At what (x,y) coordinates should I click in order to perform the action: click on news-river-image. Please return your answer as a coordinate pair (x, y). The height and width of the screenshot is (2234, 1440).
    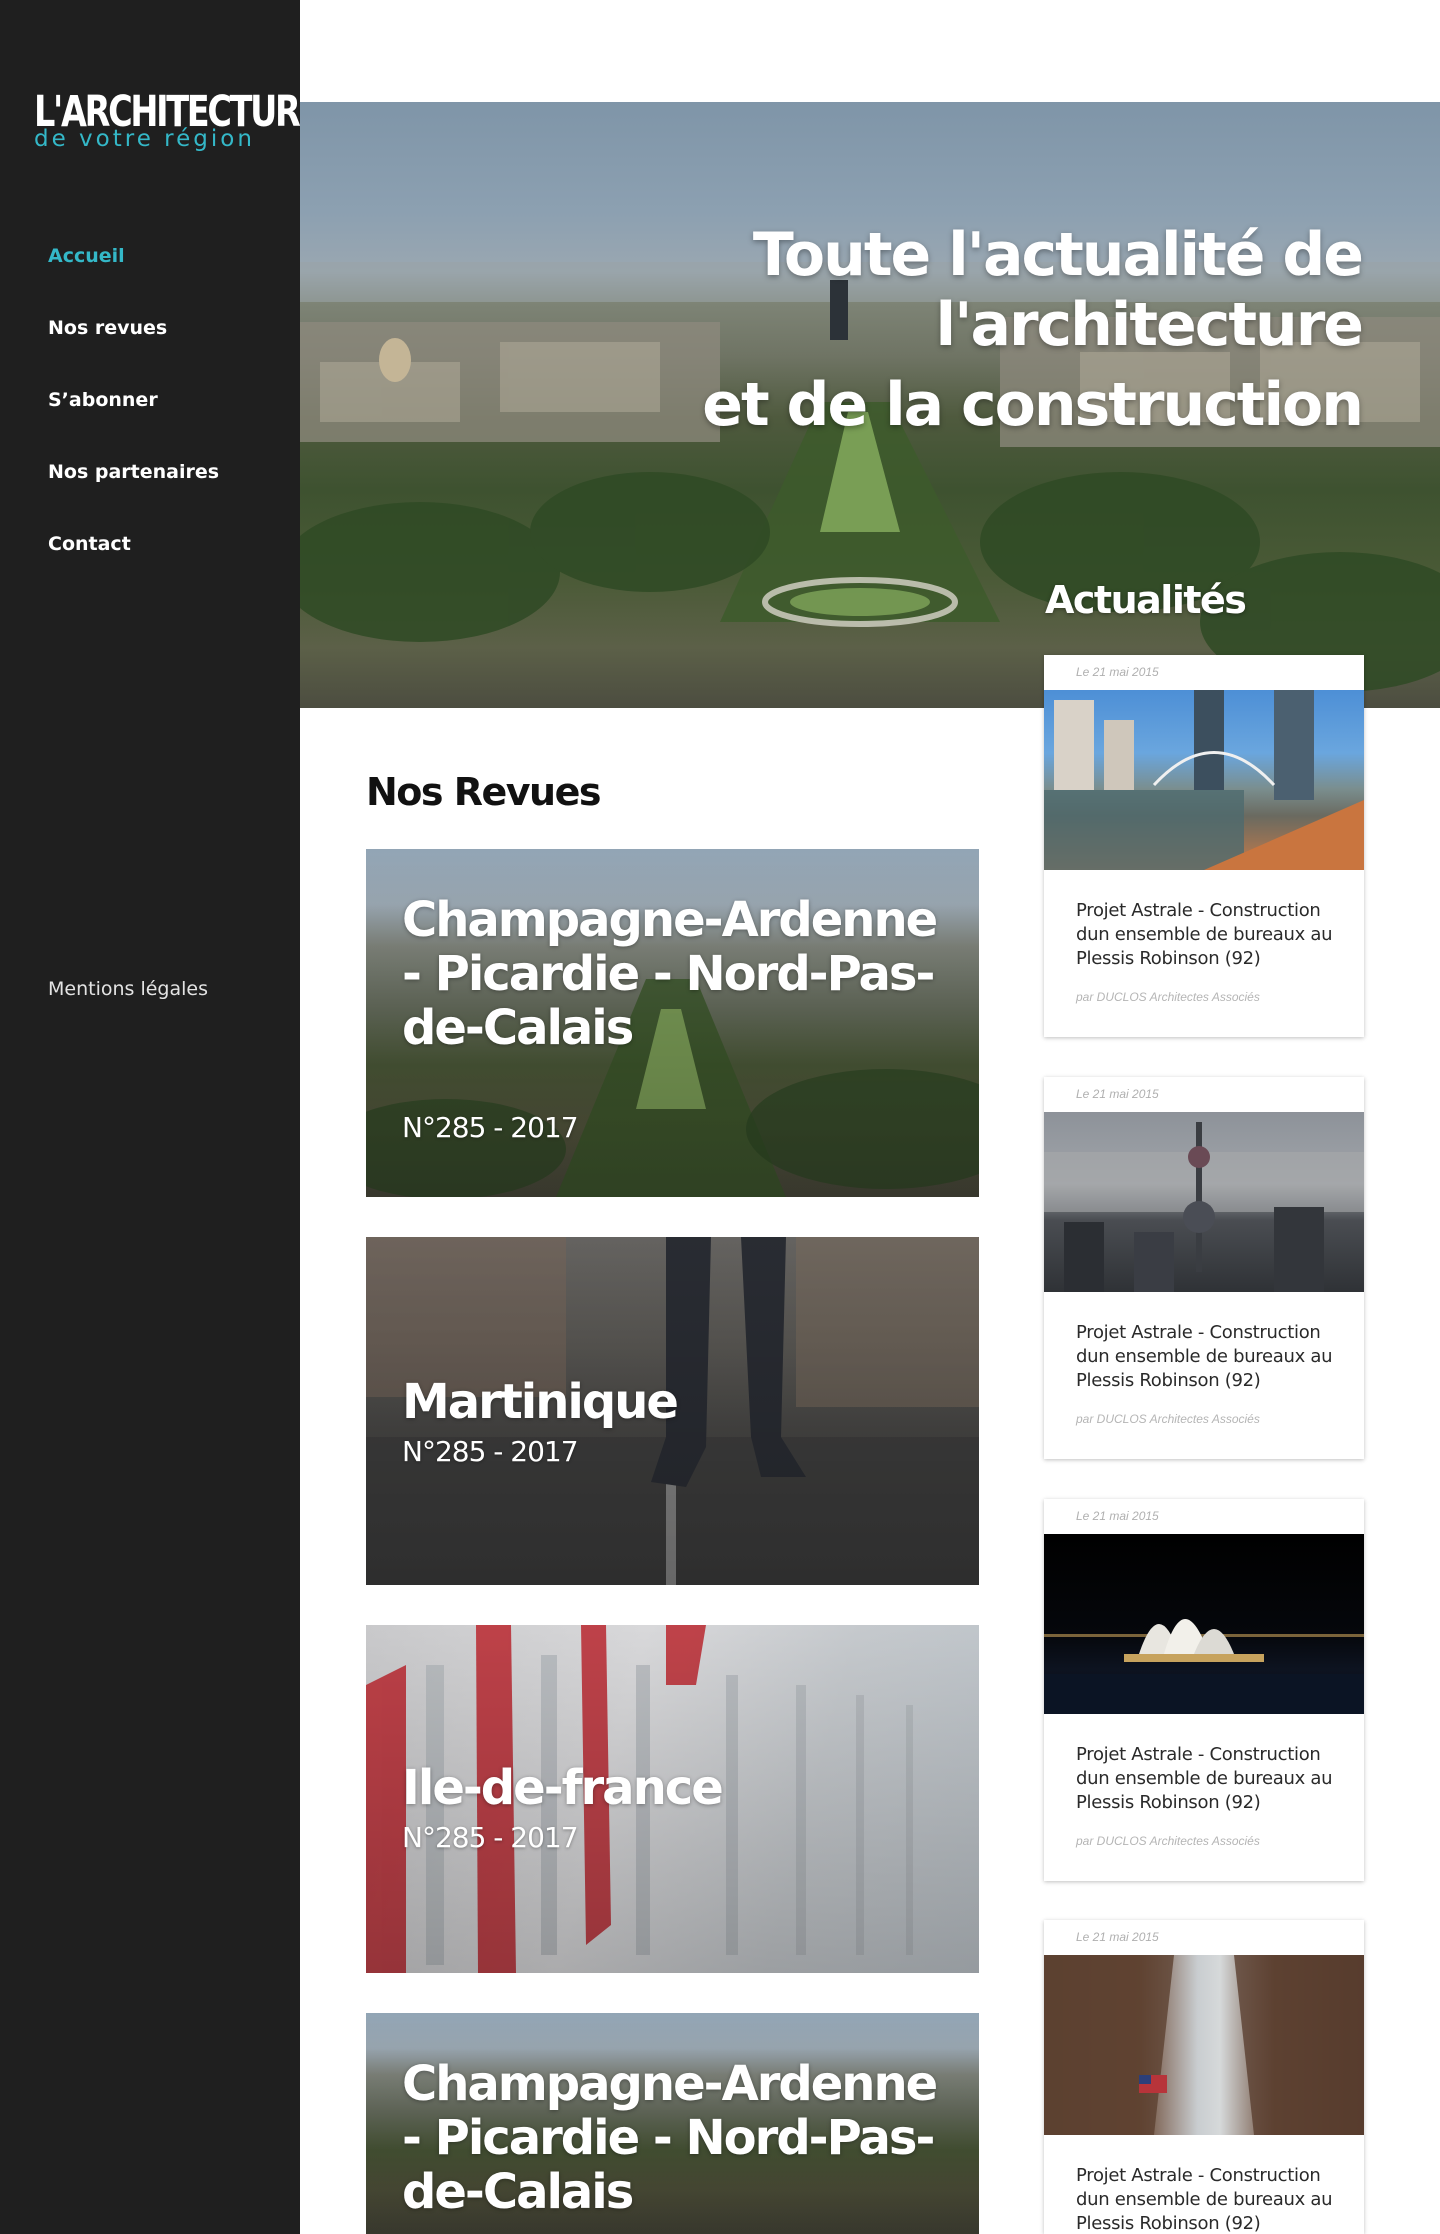
    Looking at the image, I should click on (1204, 780).